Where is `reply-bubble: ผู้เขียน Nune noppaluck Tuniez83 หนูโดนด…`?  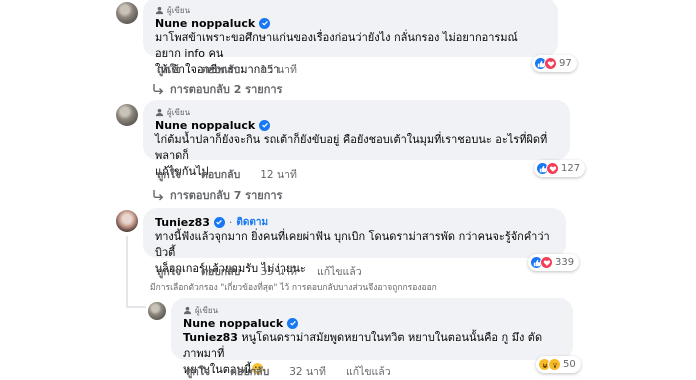 reply-bubble: ผู้เขียน Nune noppaluck Tuniez83 หนูโดนด… is located at coordinates (372, 337).